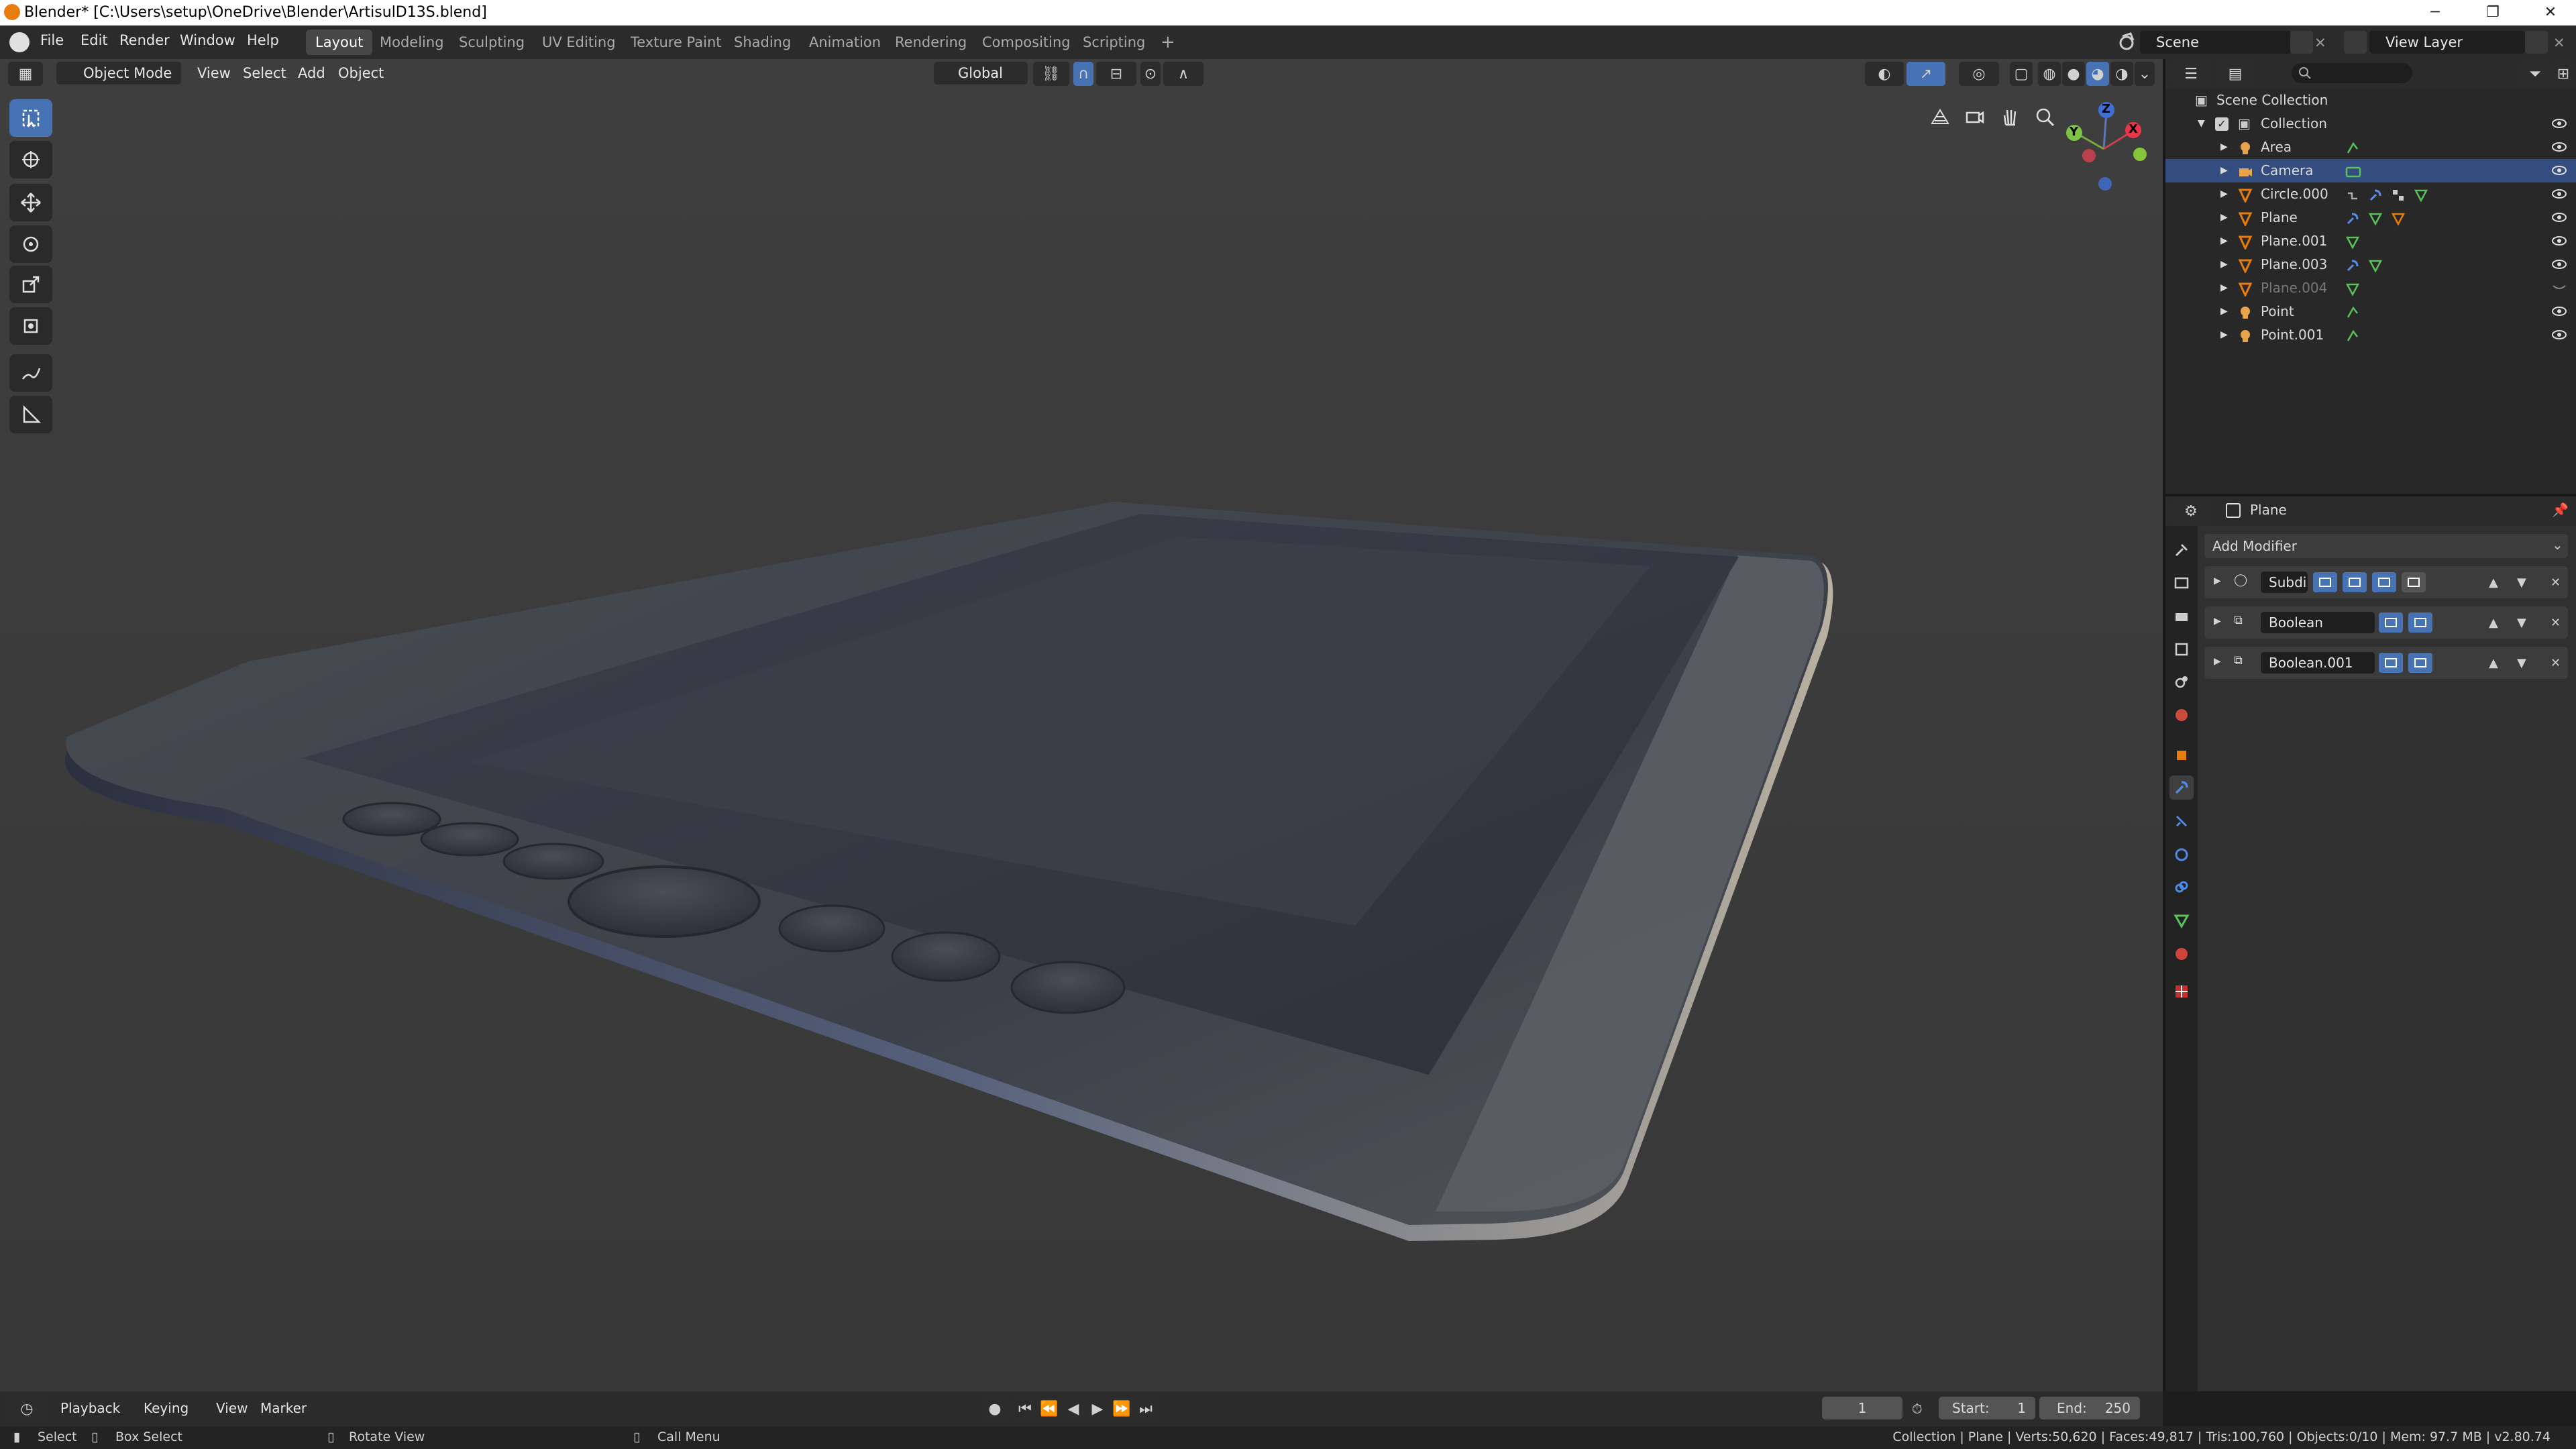  I want to click on record-icon: ●, so click(994, 1409).